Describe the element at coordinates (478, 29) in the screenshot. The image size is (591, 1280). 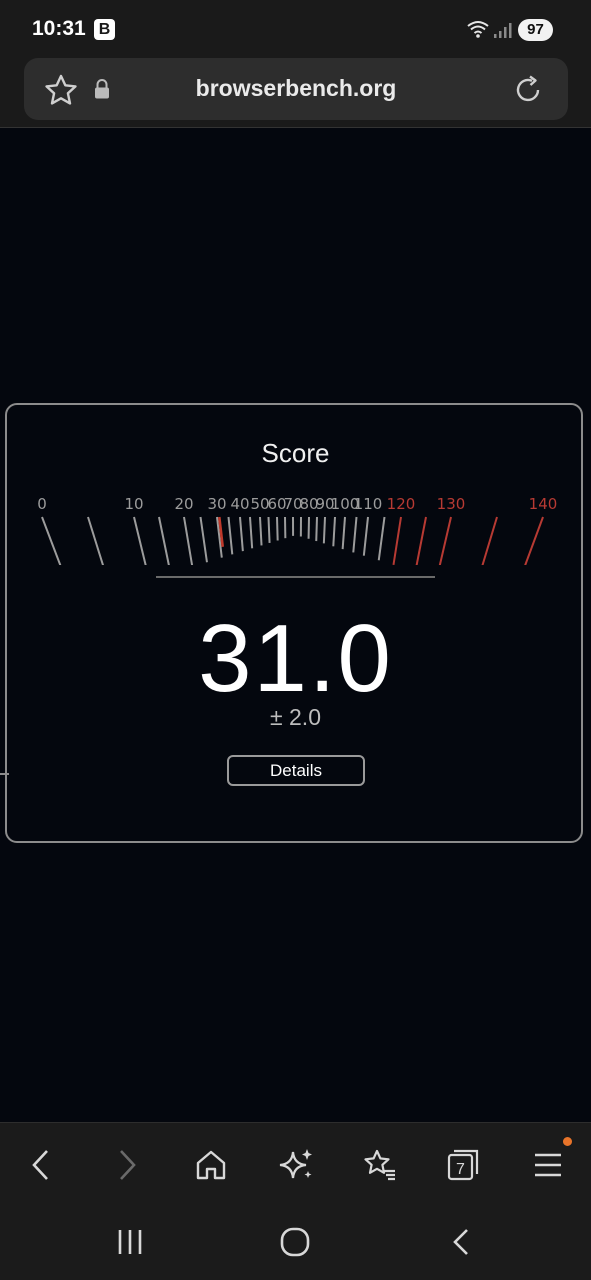
I see `wifi-icon` at that location.